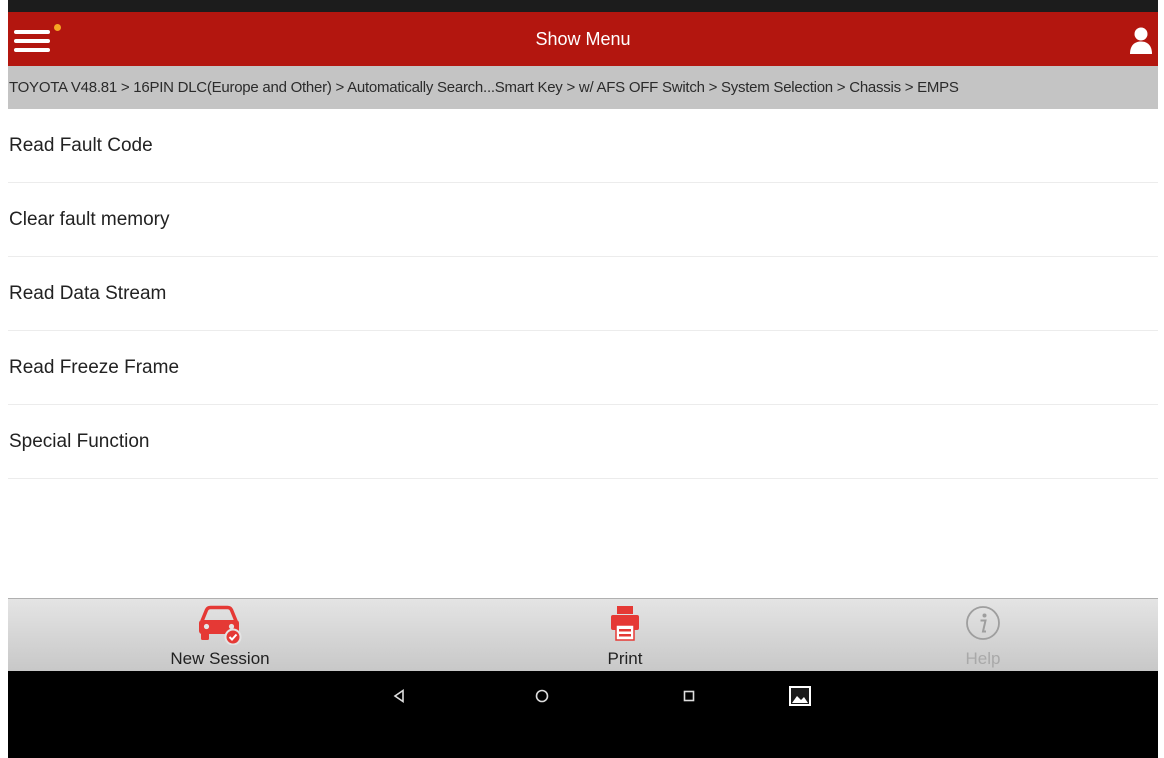 This screenshot has height=758, width=1164. I want to click on status-bar, so click(583, 6).